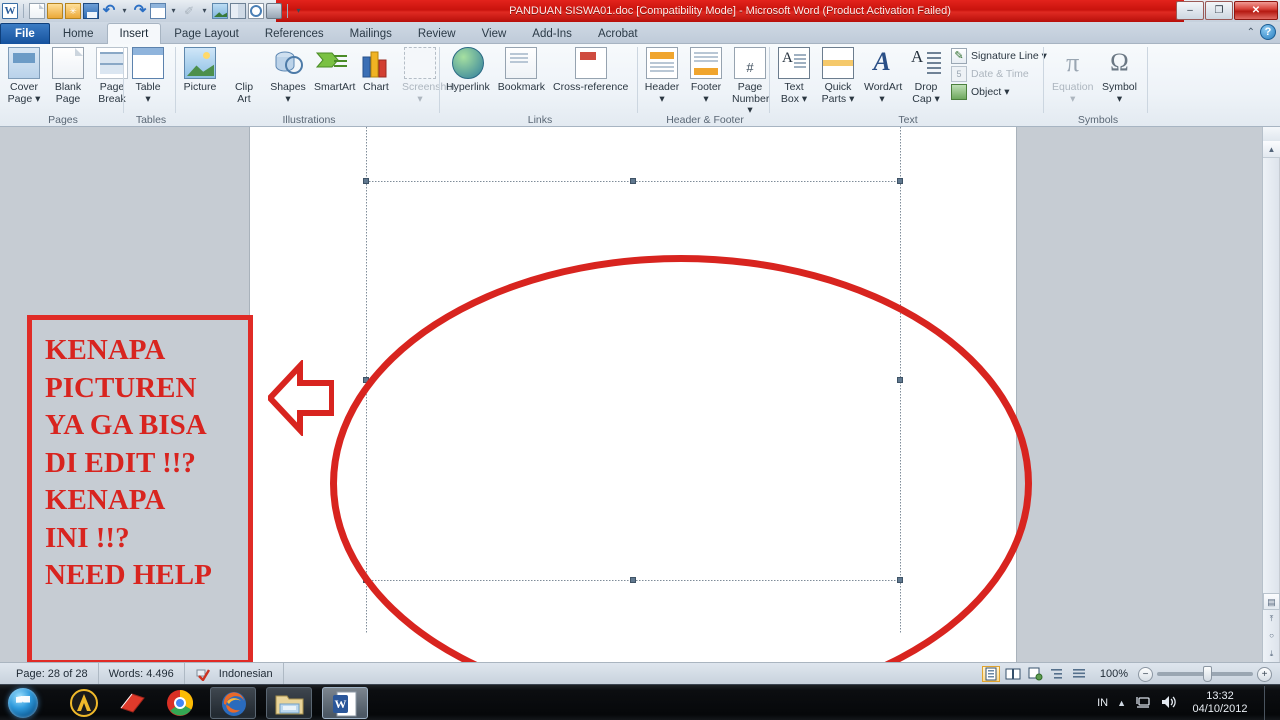 The image size is (1280, 720). I want to click on web-layout-view-button, so click(1035, 674).